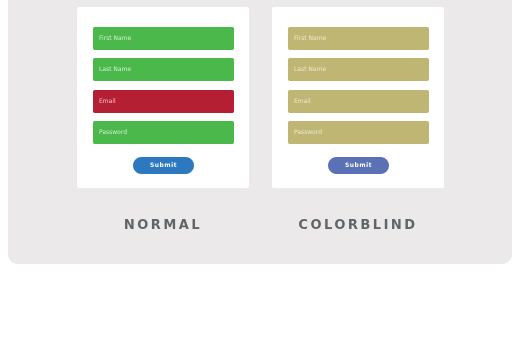 The width and height of the screenshot is (517, 364). I want to click on normal-caption: NORMAL, so click(163, 225).